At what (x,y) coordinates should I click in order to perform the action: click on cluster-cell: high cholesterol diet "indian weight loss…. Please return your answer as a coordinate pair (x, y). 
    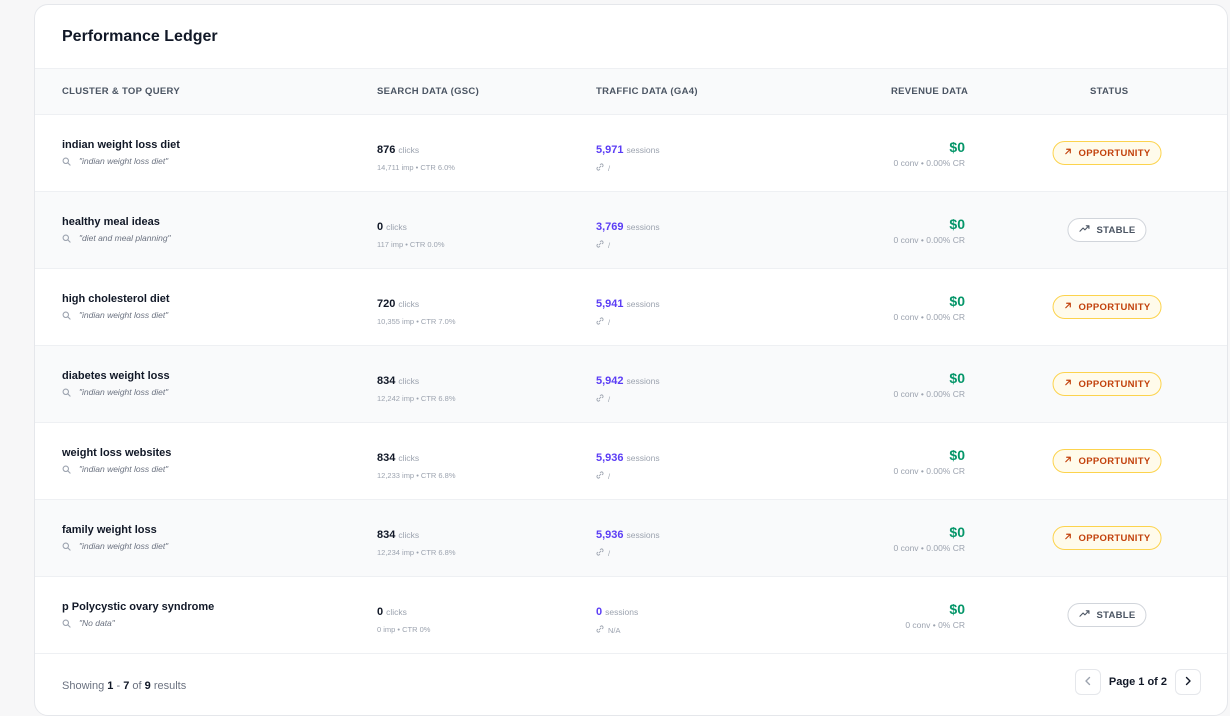
    Looking at the image, I should click on (116, 306).